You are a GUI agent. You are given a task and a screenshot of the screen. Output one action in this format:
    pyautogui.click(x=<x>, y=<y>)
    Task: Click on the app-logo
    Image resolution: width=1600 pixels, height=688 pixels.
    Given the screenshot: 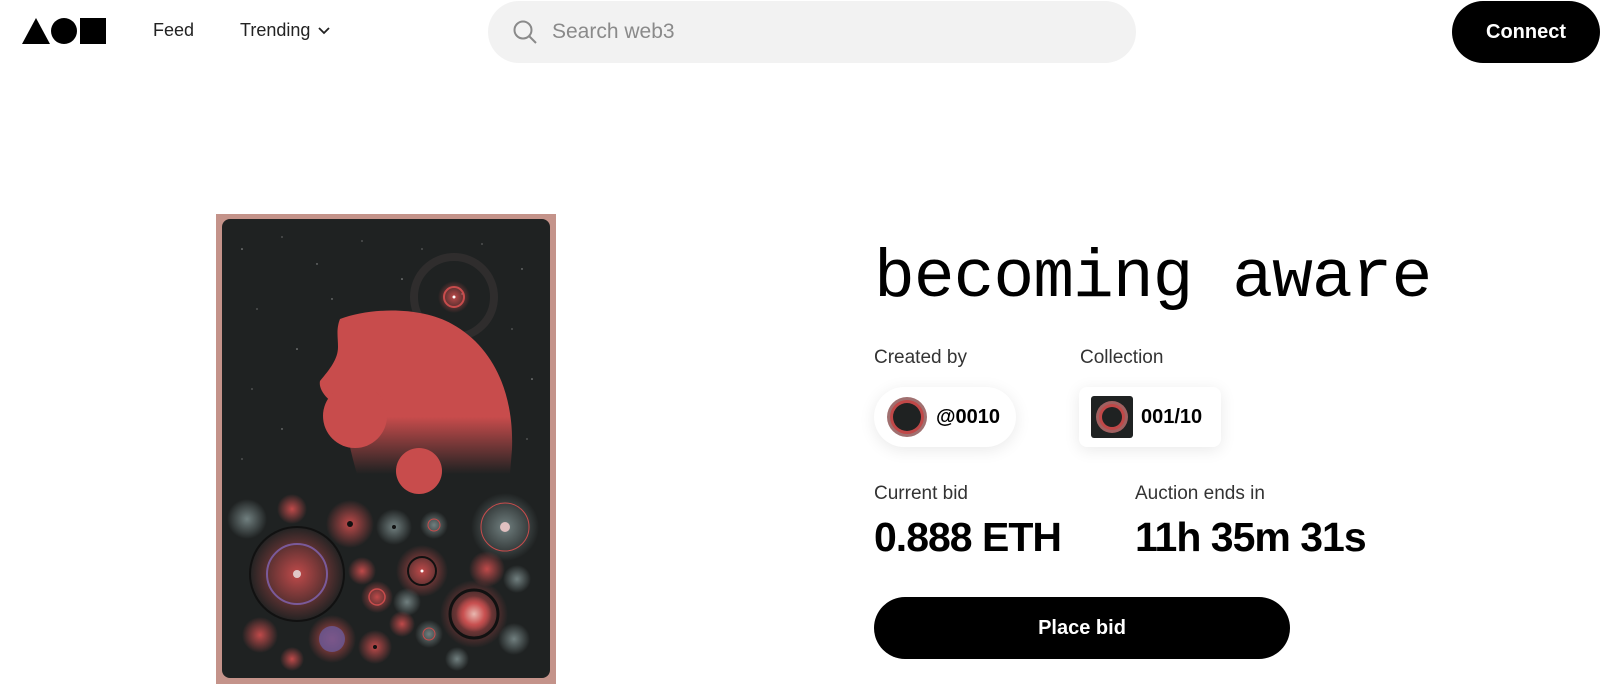 What is the action you would take?
    pyautogui.click(x=64, y=31)
    